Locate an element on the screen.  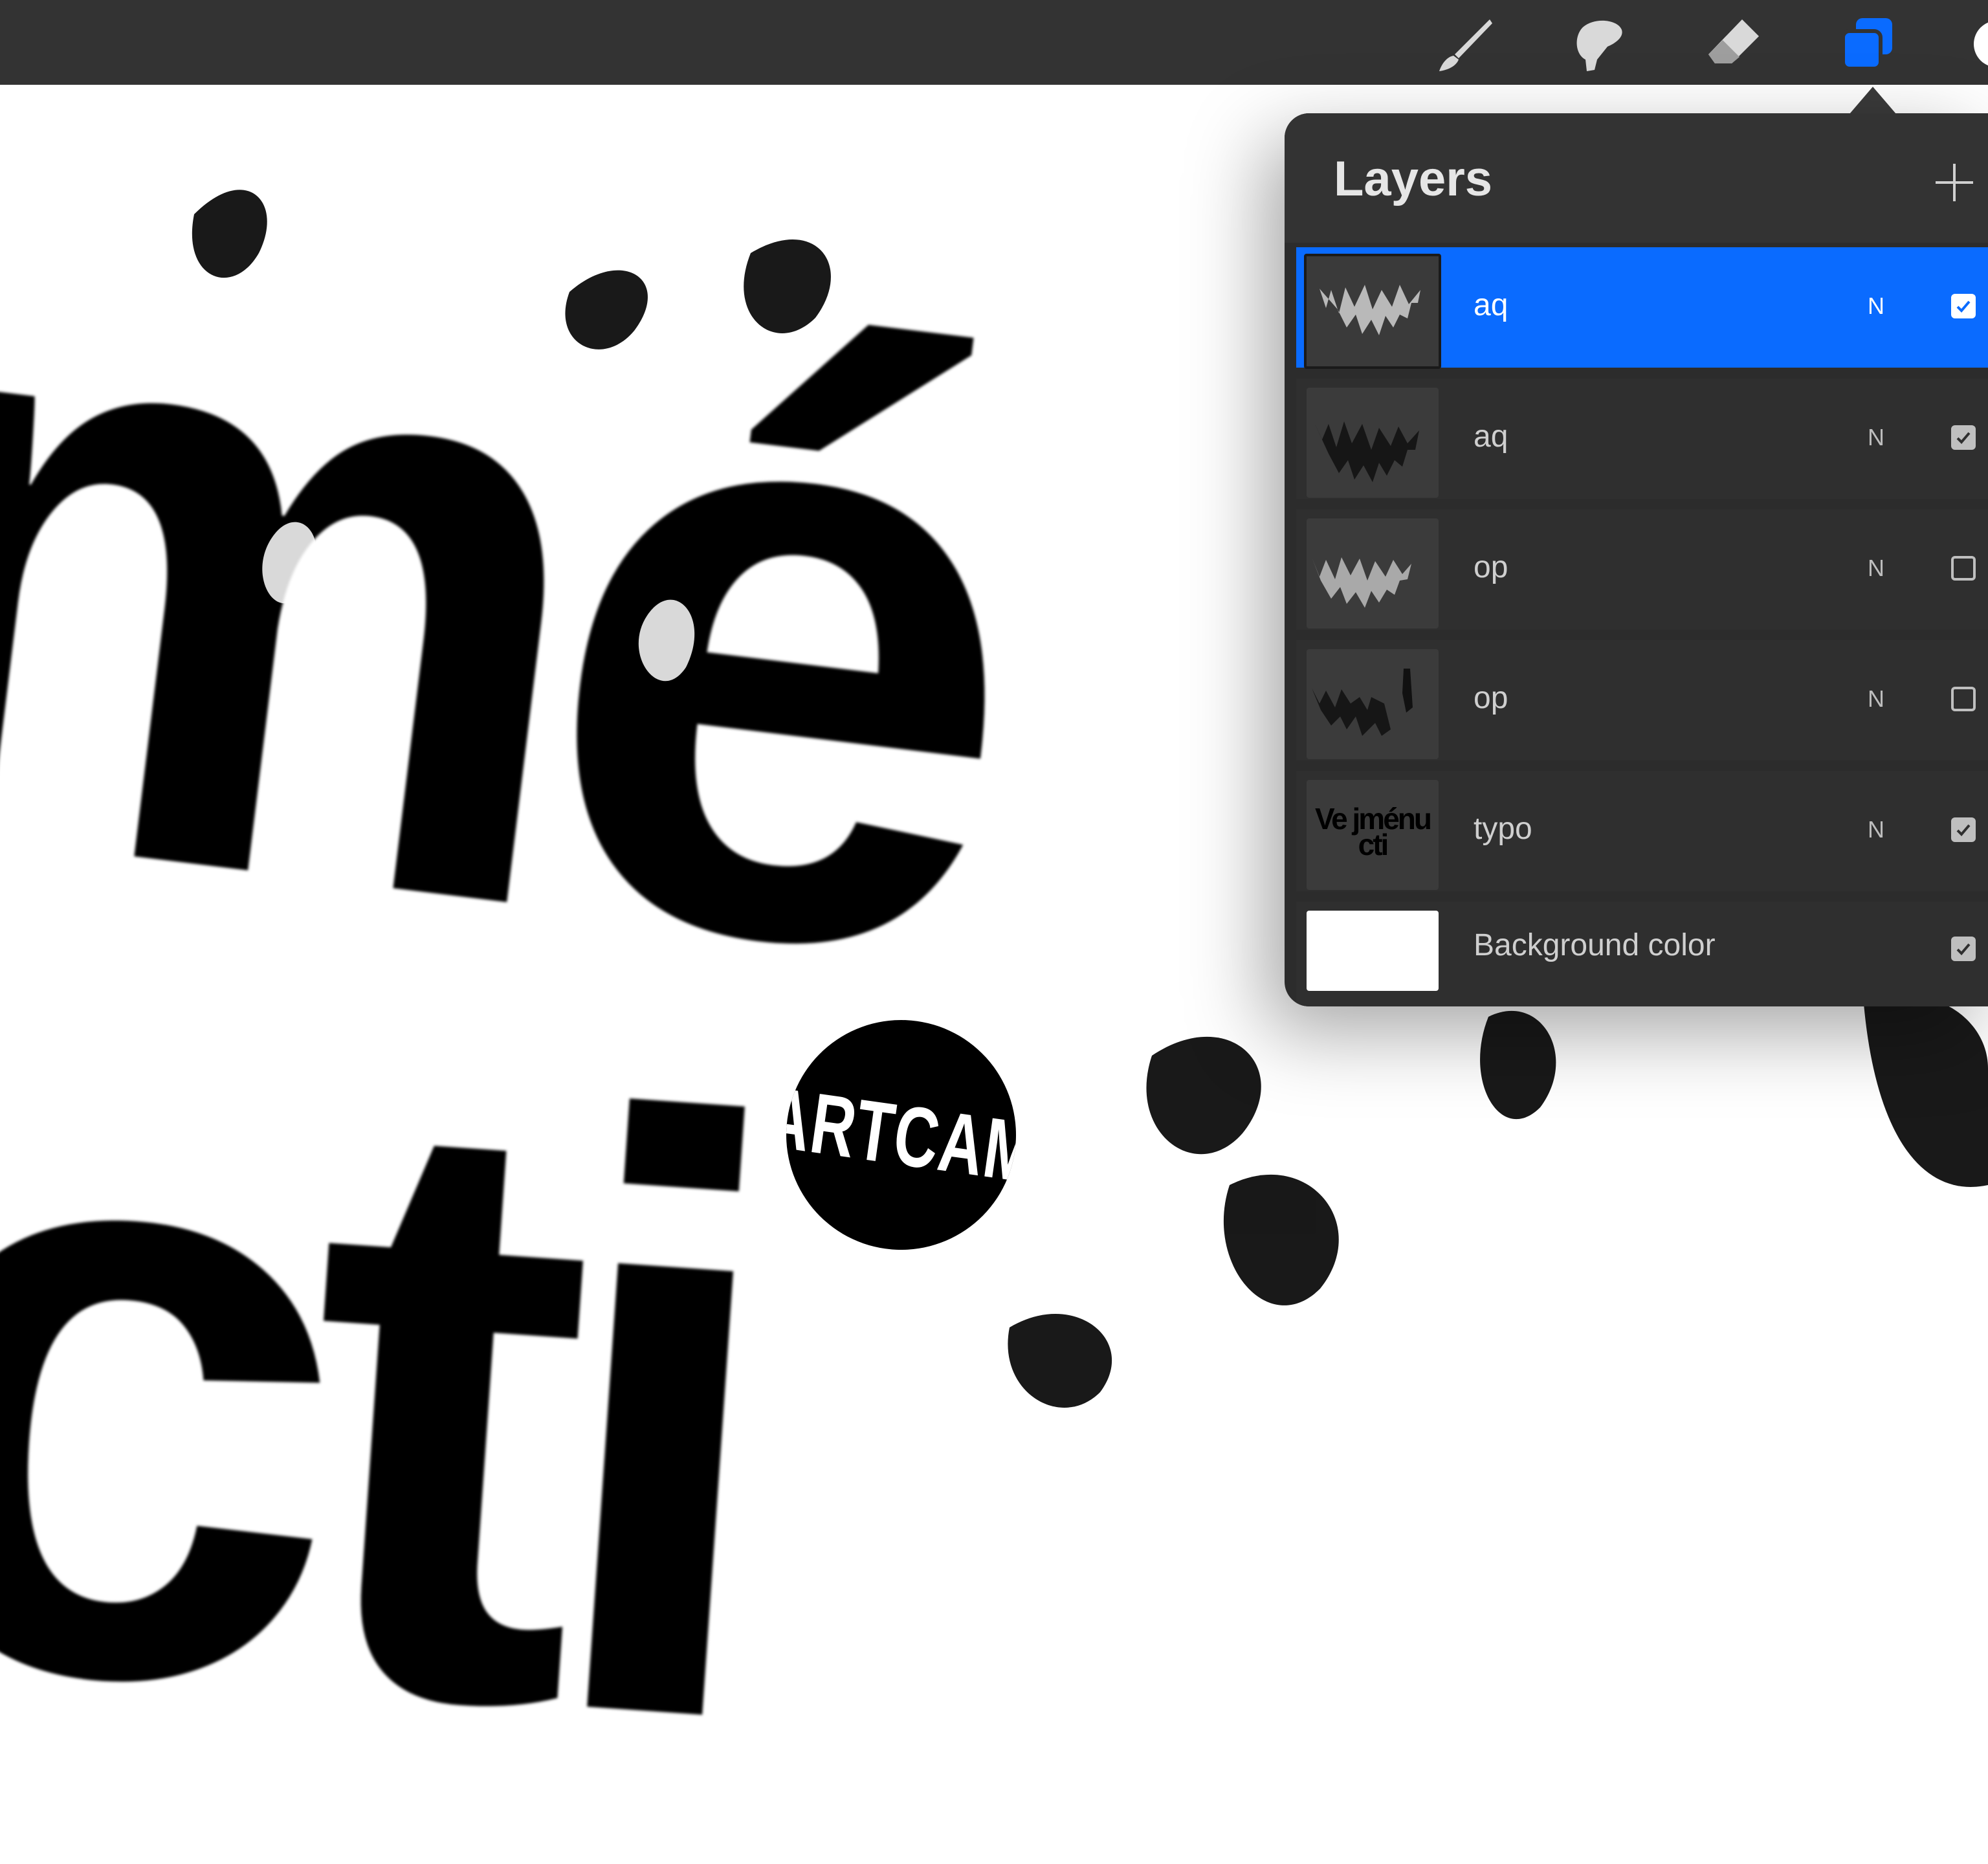
brush-icon is located at coordinates (1465, 45).